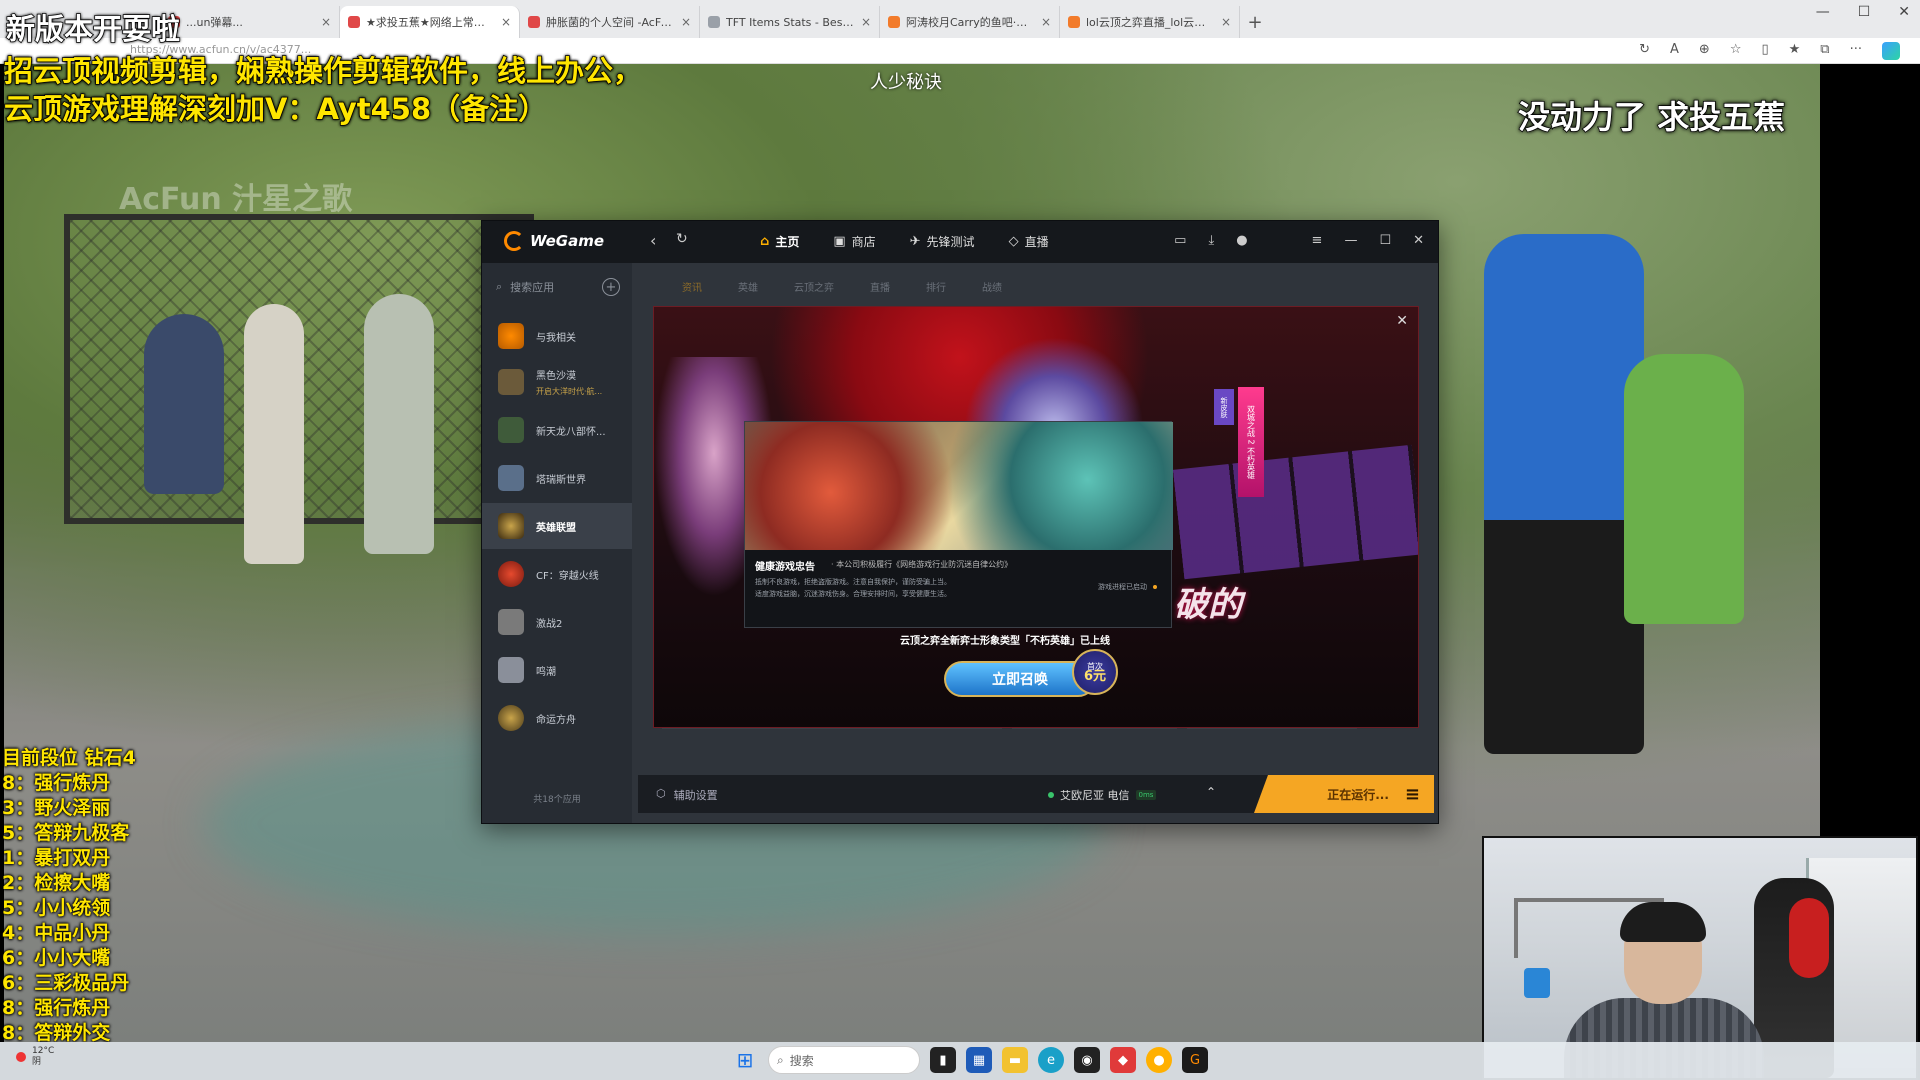 This screenshot has height=1080, width=1920. What do you see at coordinates (1015, 1060) in the screenshot?
I see `file-explorer-icon: ▬` at bounding box center [1015, 1060].